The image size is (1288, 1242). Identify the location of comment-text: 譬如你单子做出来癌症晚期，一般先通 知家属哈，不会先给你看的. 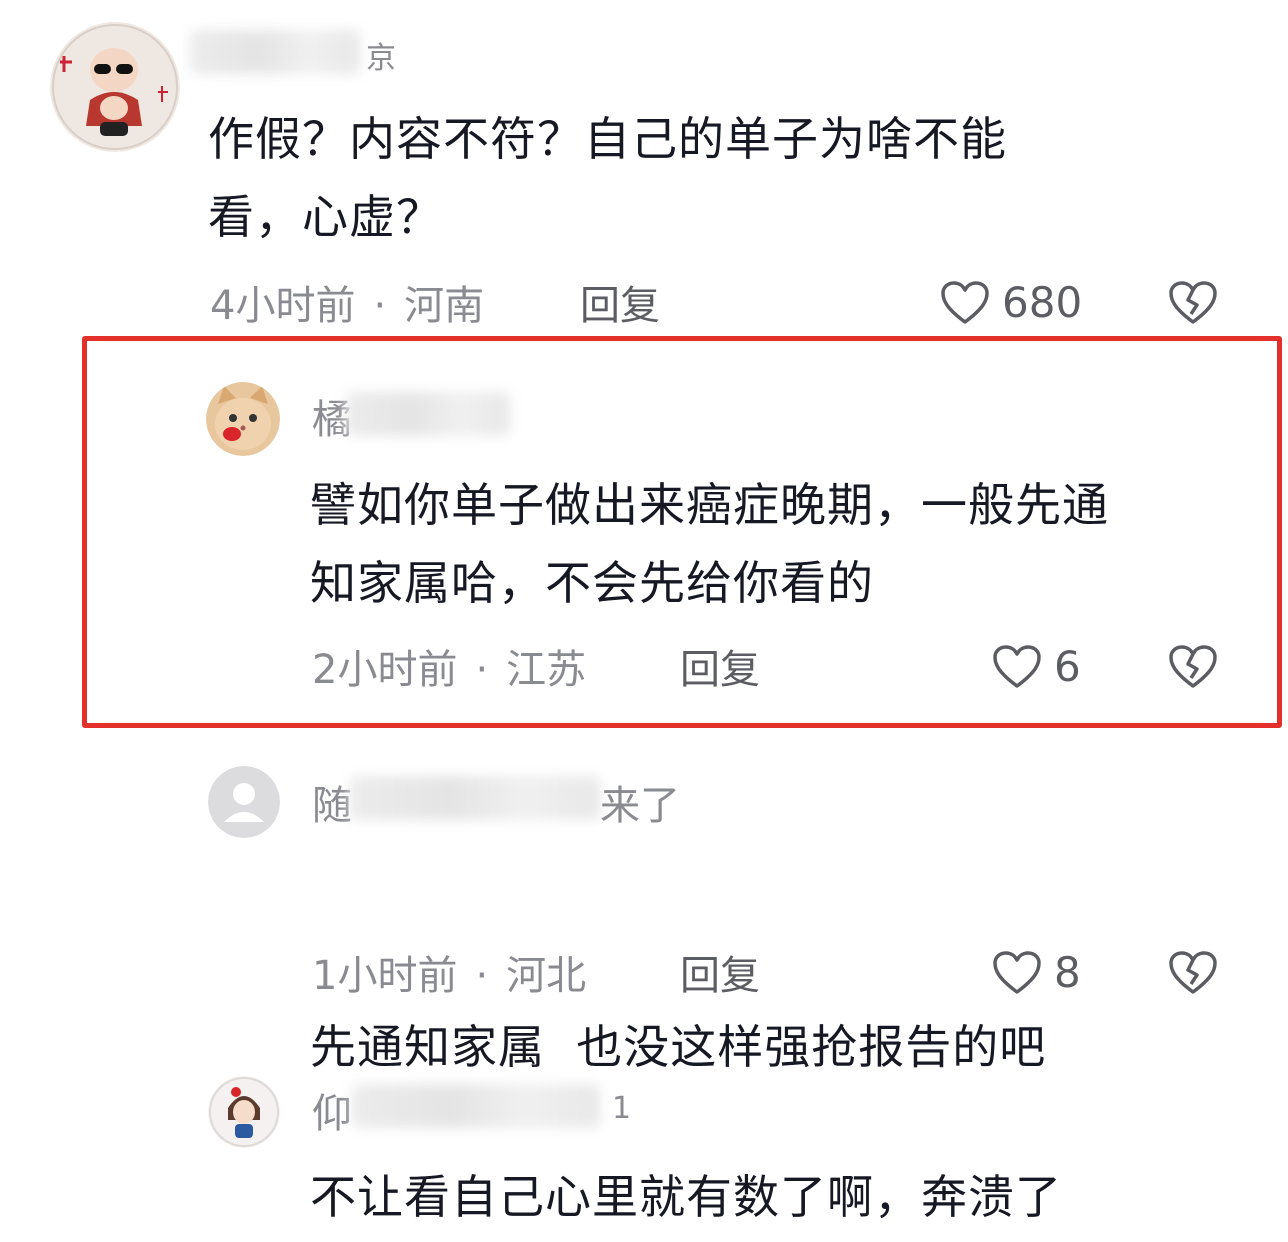
(709, 544).